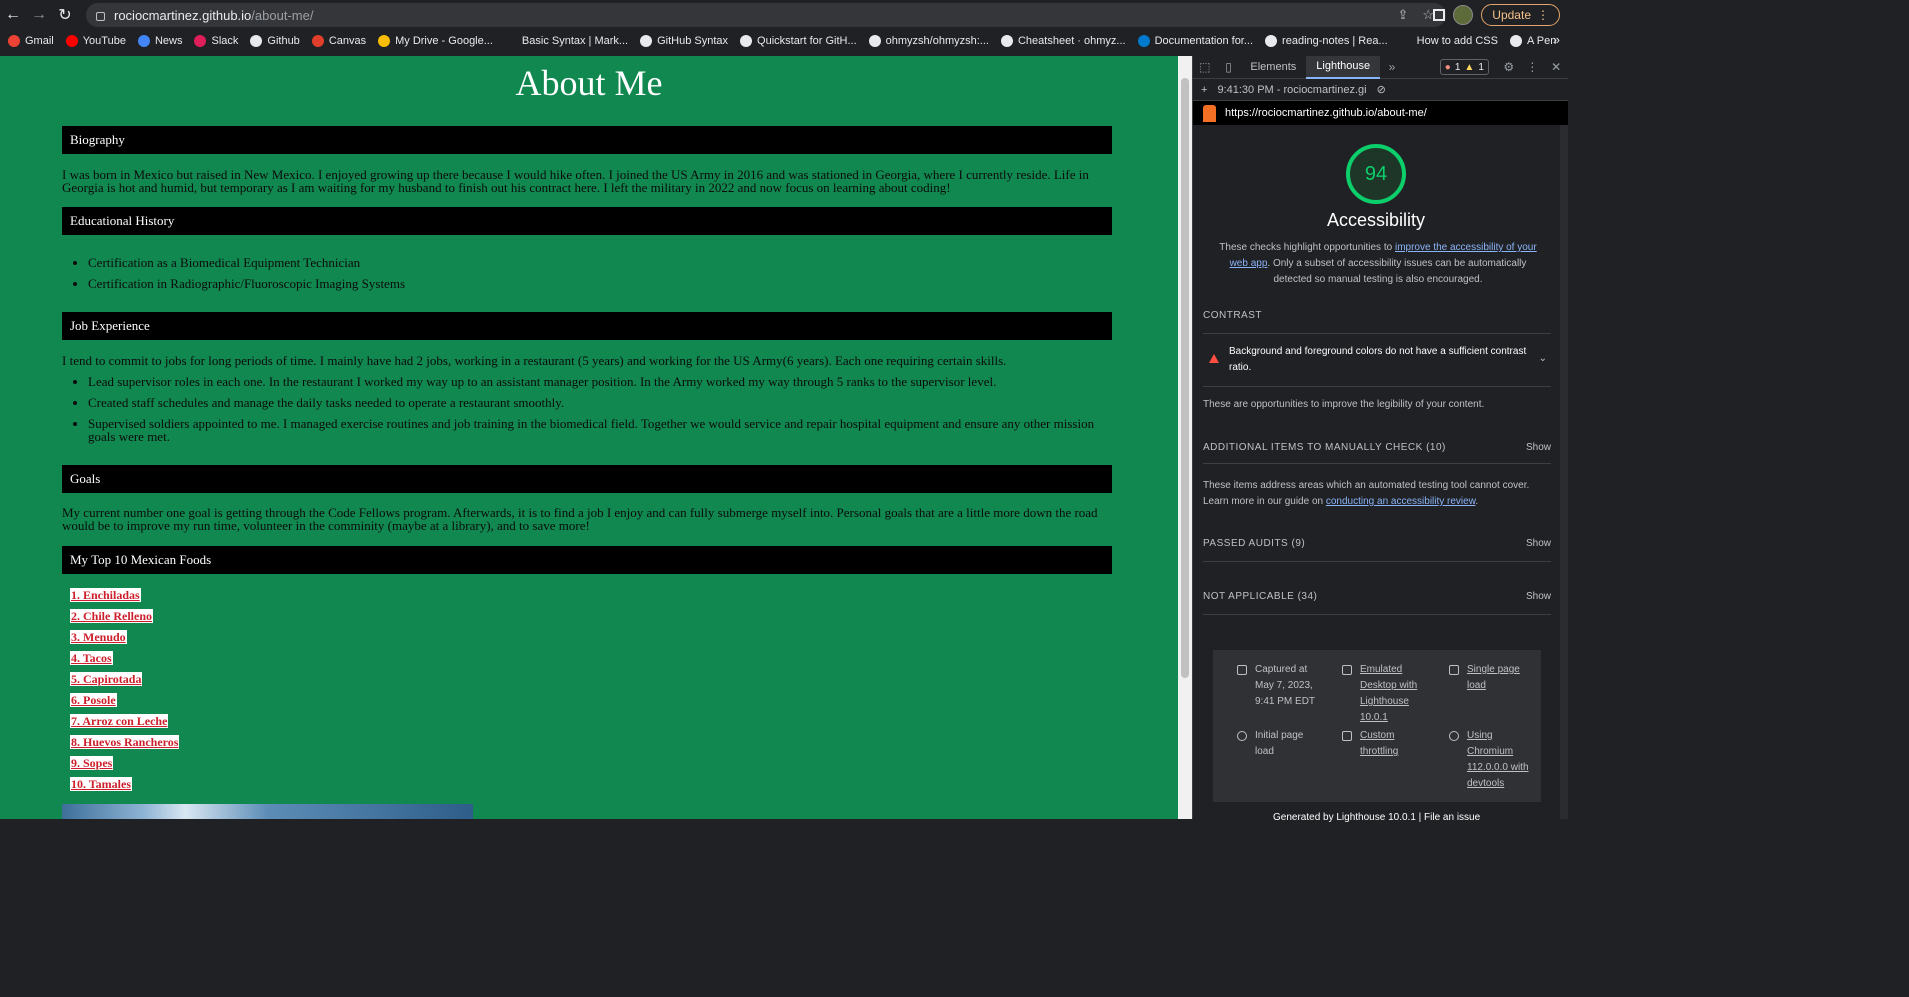  What do you see at coordinates (1402, 15) in the screenshot?
I see `share-icon: ⇪` at bounding box center [1402, 15].